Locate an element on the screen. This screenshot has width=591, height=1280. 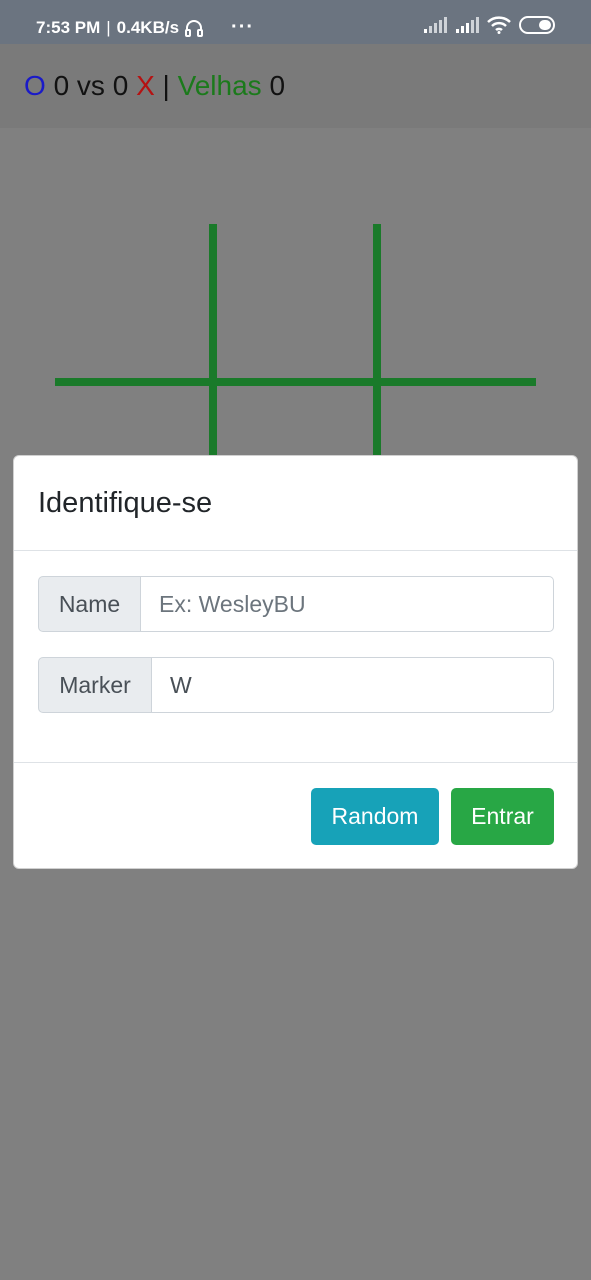
network-speed: 0.4KB/s is located at coordinates (148, 27).